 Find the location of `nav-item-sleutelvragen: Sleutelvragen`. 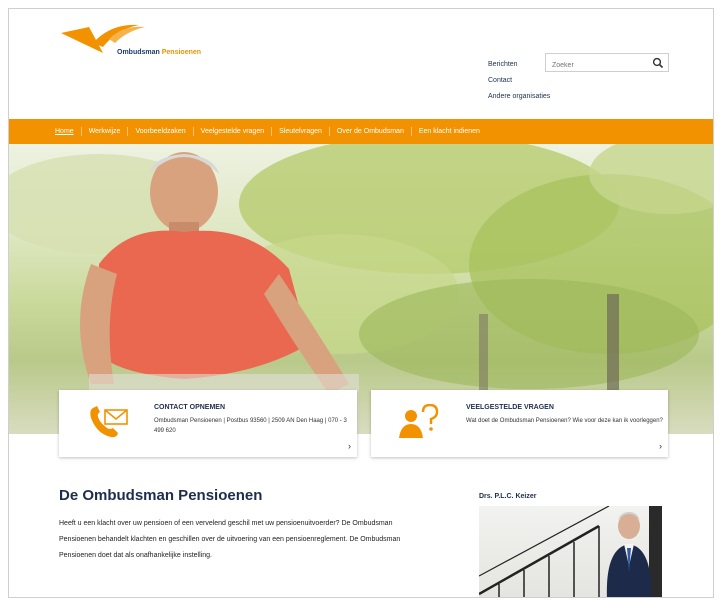

nav-item-sleutelvragen: Sleutelvragen is located at coordinates (300, 131).